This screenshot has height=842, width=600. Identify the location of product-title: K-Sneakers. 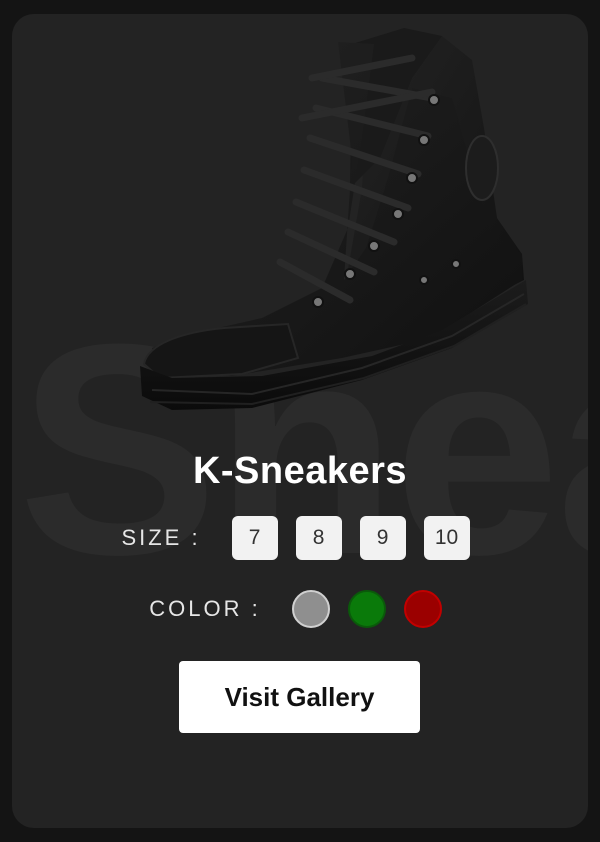
(300, 471).